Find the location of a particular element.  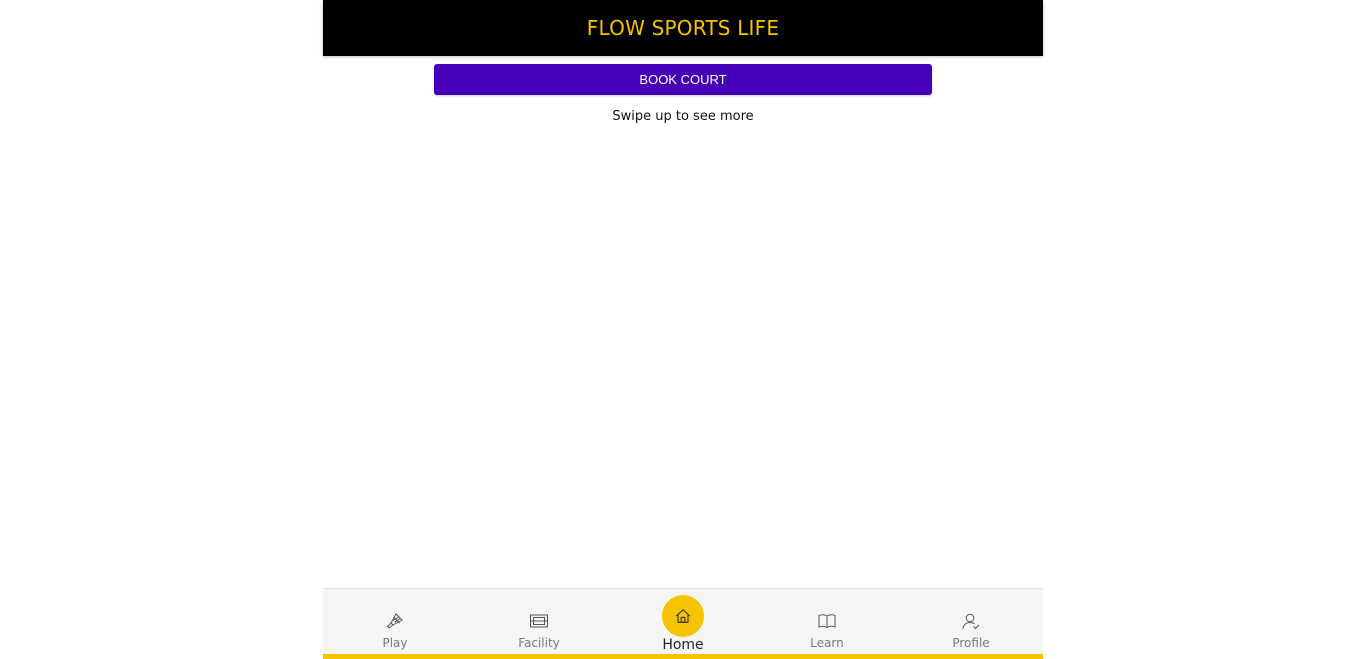

book-icon is located at coordinates (827, 621).